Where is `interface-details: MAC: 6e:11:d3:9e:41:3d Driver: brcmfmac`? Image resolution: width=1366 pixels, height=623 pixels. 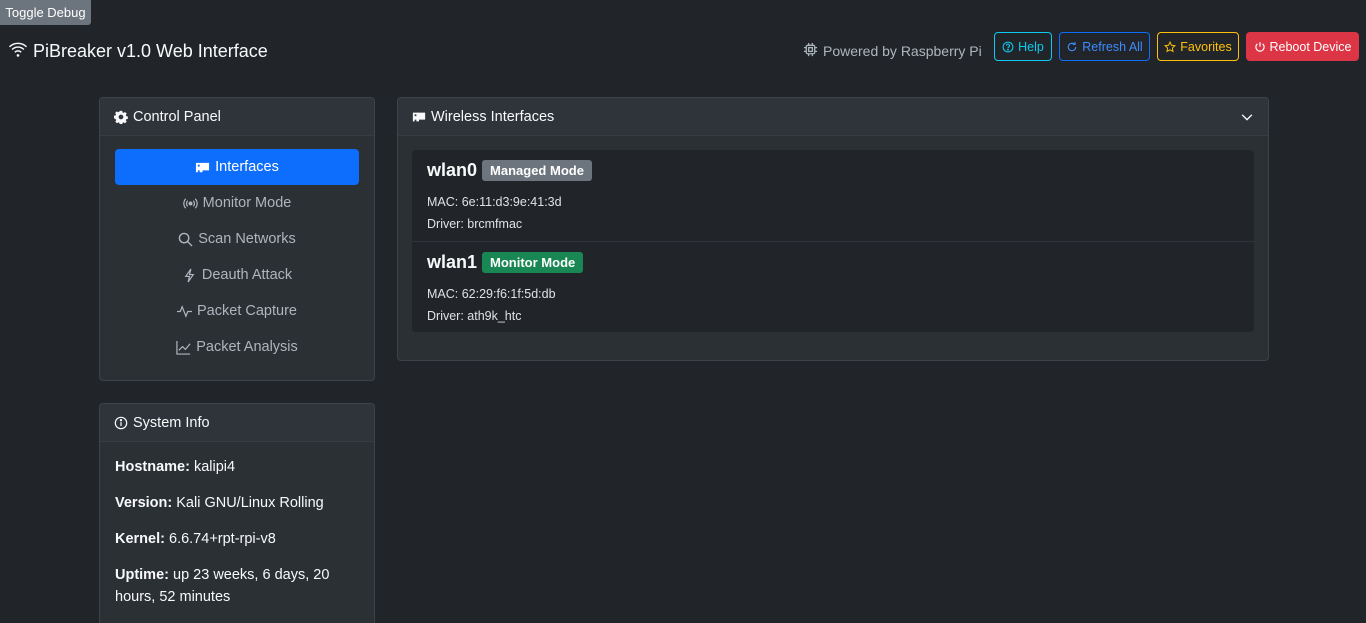 interface-details: MAC: 6e:11:d3:9e:41:3d Driver: brcmfmac is located at coordinates (833, 213).